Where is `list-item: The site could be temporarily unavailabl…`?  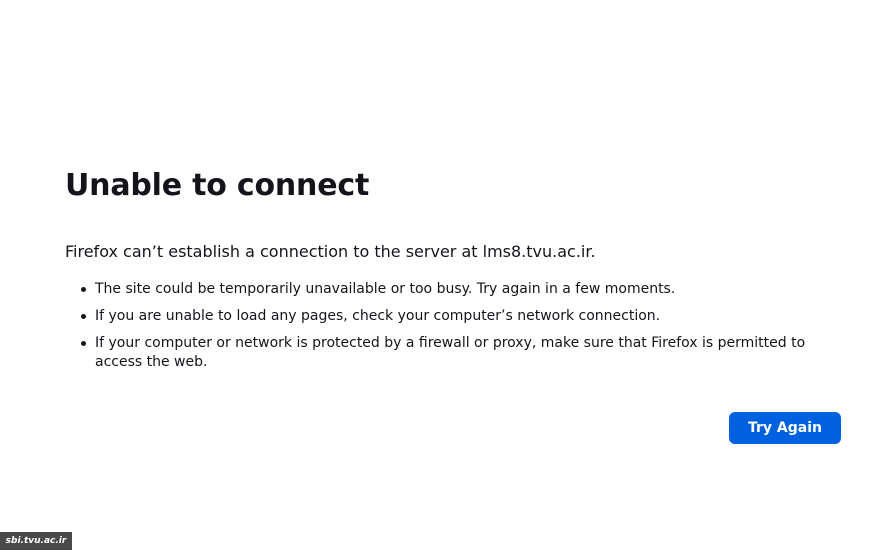 list-item: The site could be temporarily unavailabl… is located at coordinates (461, 289).